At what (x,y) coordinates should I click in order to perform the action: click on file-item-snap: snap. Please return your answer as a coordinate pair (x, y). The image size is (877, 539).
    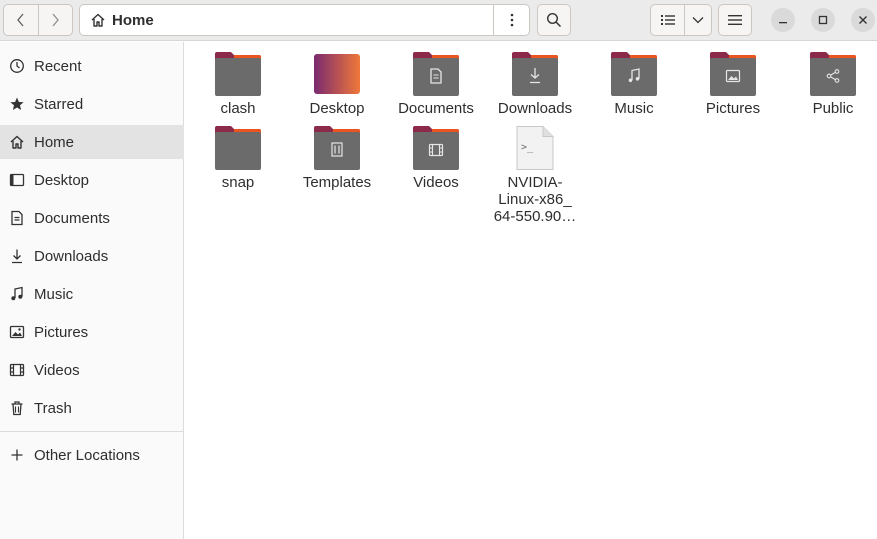
    Looking at the image, I should click on (238, 158).